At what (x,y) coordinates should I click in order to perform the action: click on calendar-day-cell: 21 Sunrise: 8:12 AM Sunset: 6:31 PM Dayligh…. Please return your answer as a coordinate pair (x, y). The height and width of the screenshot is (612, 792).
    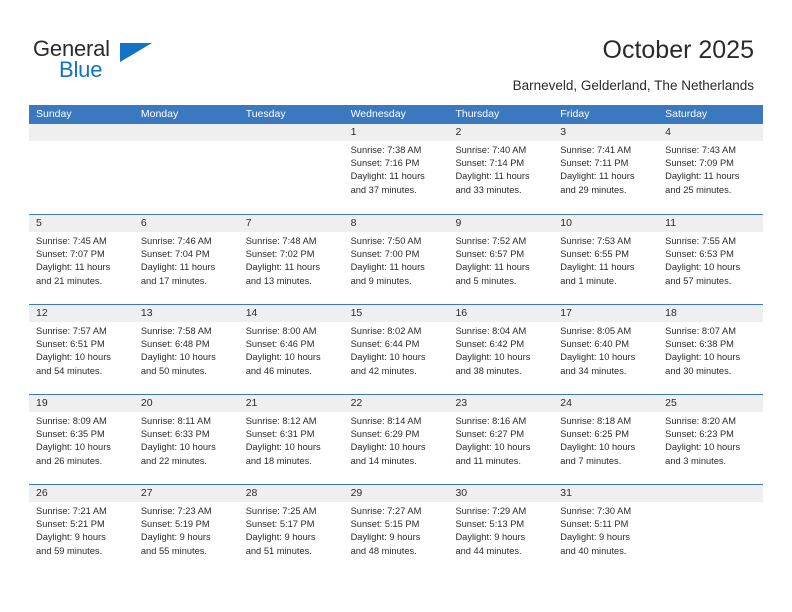
    Looking at the image, I should click on (291, 439).